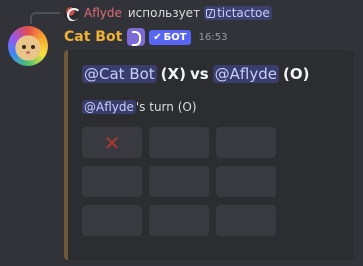 Image resolution: width=363 pixels, height=266 pixels. I want to click on vs-label: vs, so click(199, 74).